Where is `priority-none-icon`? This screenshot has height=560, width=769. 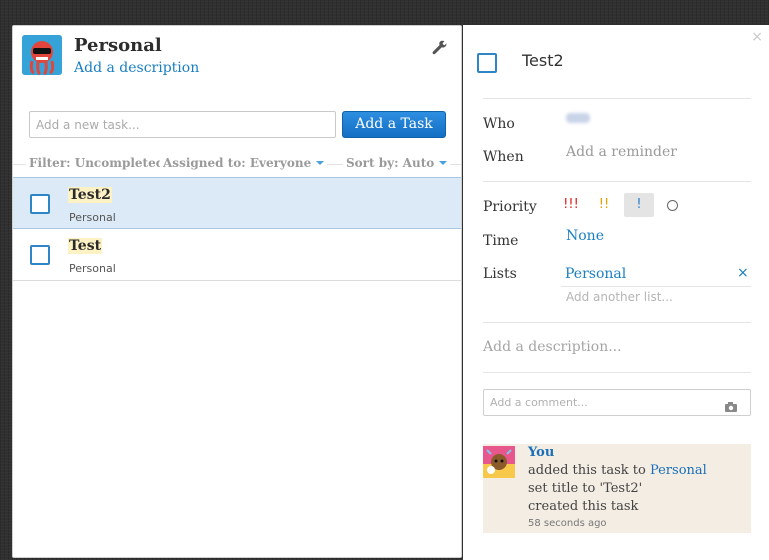
priority-none-icon is located at coordinates (672, 205).